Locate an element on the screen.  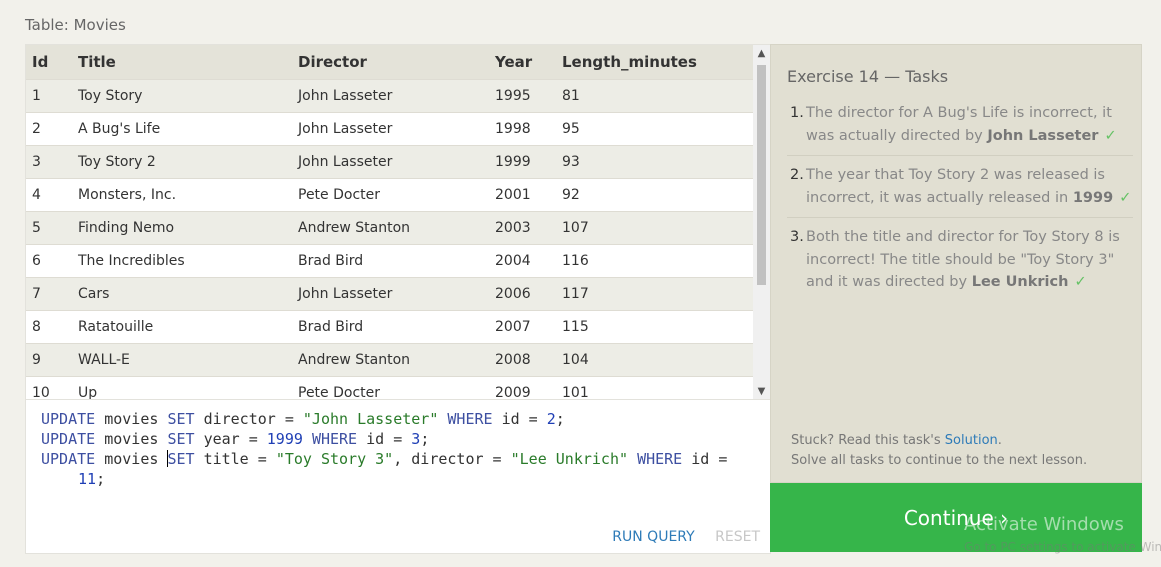
cell-title: Up is located at coordinates (188, 388).